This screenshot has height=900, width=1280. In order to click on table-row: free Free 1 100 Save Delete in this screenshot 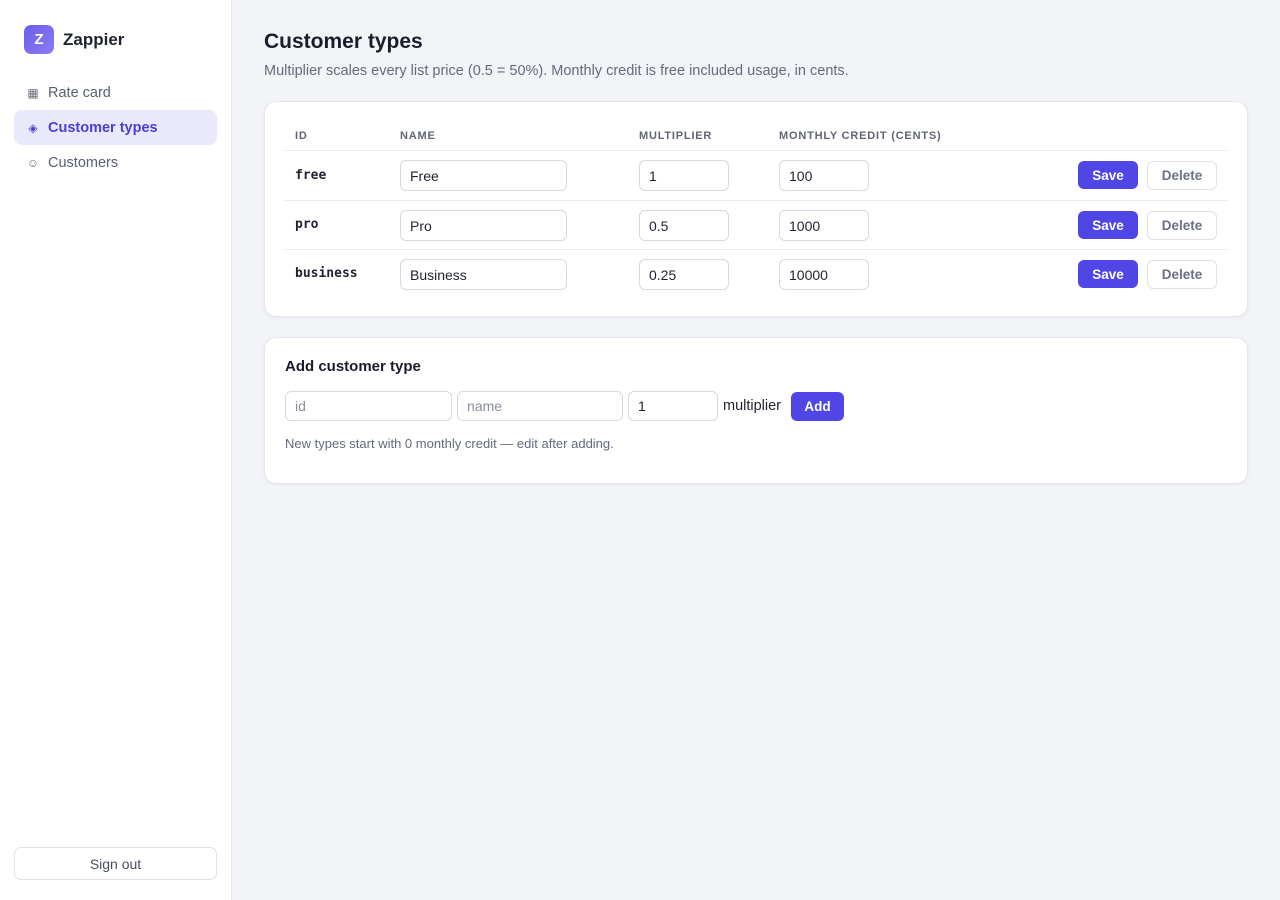, I will do `click(757, 175)`.